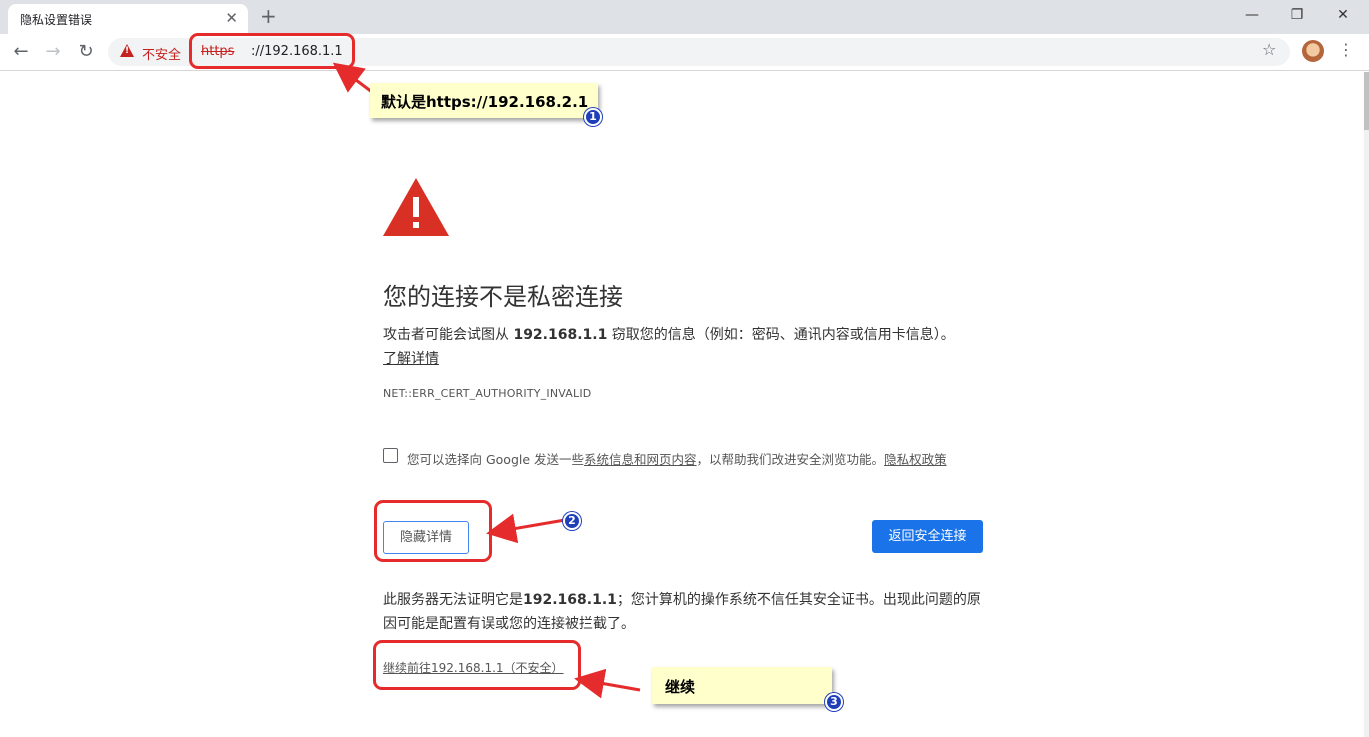  Describe the element at coordinates (484, 100) in the screenshot. I see `callout-default-address: 默认是https://192.168.2.1` at that location.